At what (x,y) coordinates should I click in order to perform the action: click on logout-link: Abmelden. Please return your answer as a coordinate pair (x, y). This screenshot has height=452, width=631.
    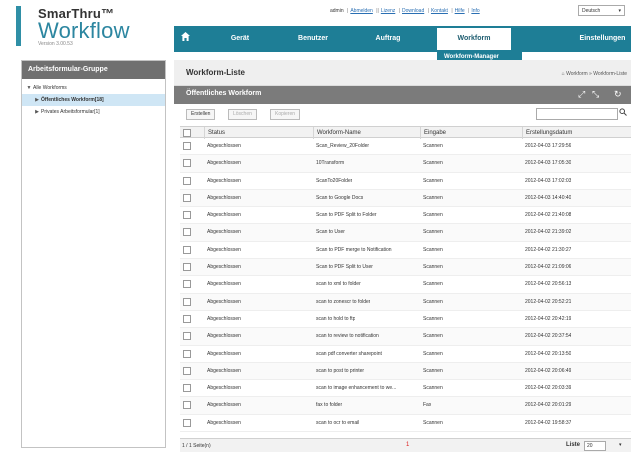
    Looking at the image, I should click on (361, 11).